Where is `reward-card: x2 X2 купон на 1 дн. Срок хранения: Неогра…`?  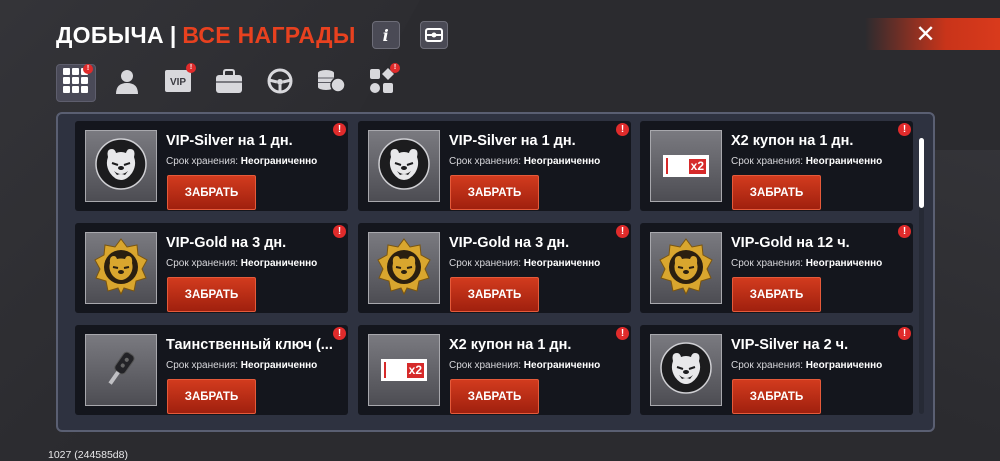
reward-card: x2 X2 купон на 1 дн. Срок хранения: Неогра… is located at coordinates (494, 370).